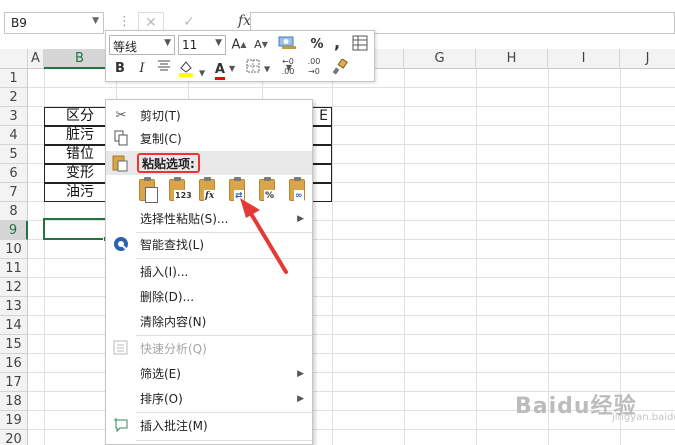 The image size is (675, 445). What do you see at coordinates (14, 363) in the screenshot?
I see `row-header: 16` at bounding box center [14, 363].